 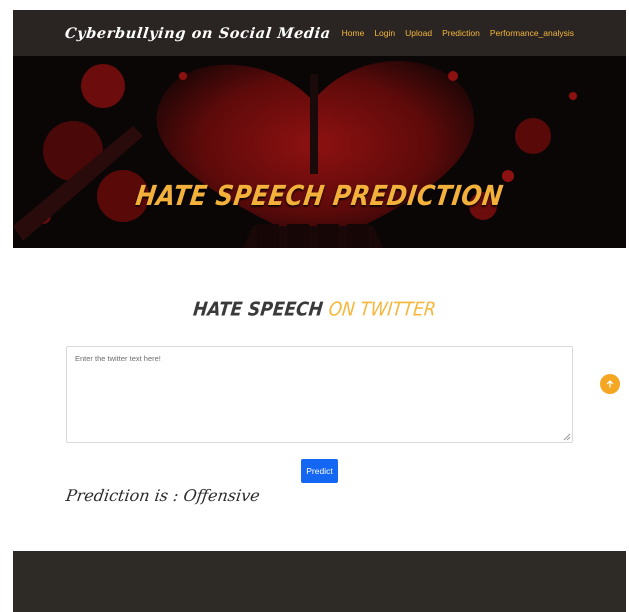 What do you see at coordinates (384, 33) in the screenshot?
I see `nav-login: Login` at bounding box center [384, 33].